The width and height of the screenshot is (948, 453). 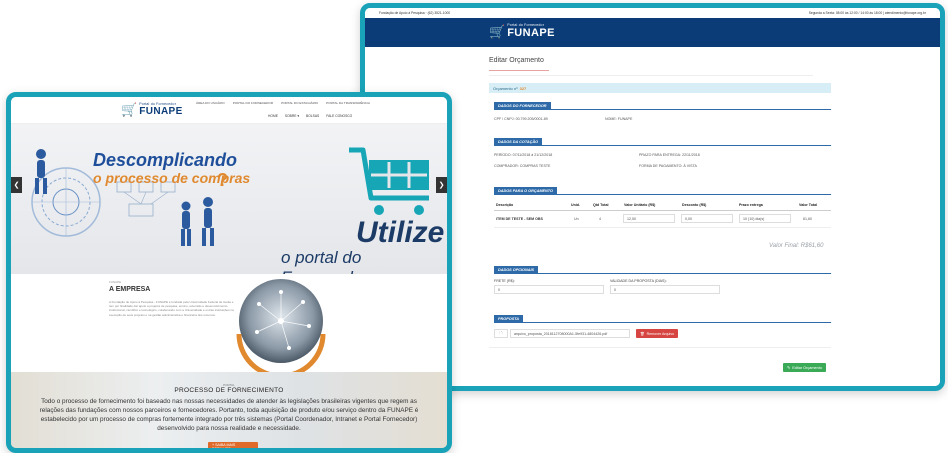 What do you see at coordinates (619, 119) in the screenshot?
I see `fornecedor-nome: NOME: FUNAPE` at bounding box center [619, 119].